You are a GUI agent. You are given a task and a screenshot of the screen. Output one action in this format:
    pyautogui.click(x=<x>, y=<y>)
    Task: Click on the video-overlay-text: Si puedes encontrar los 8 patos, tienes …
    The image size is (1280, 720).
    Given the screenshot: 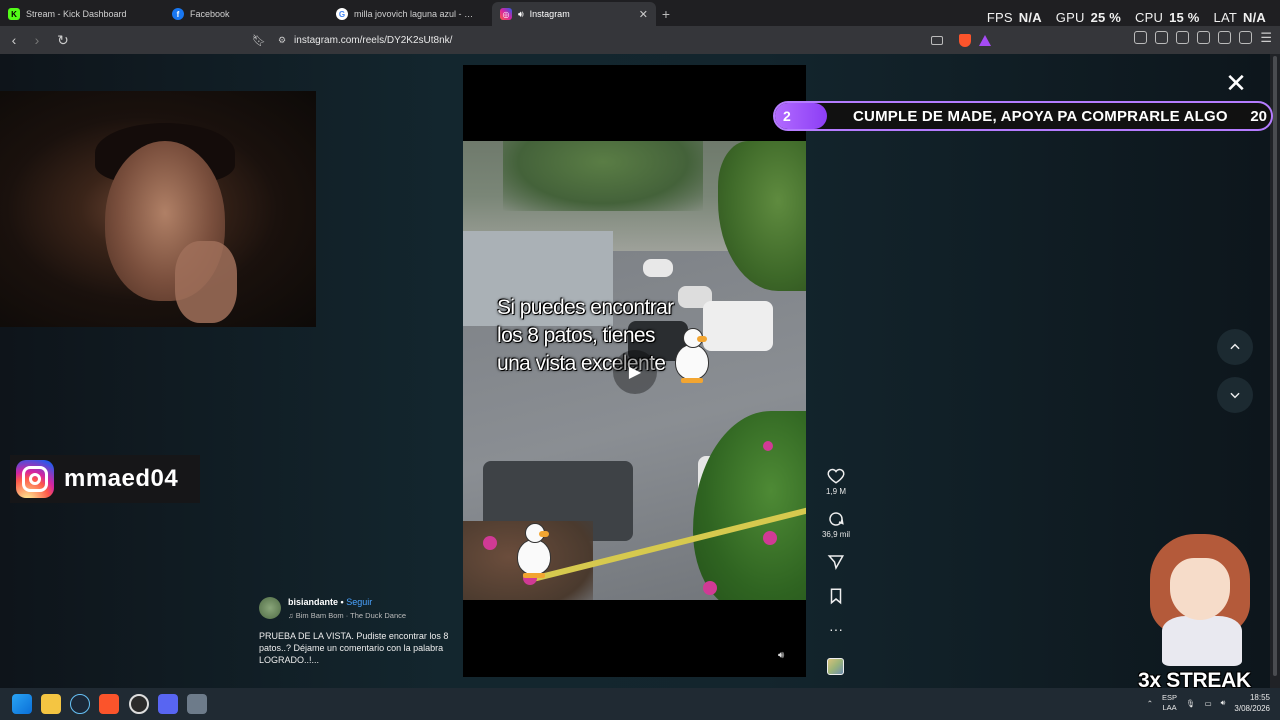 What is the action you would take?
    pyautogui.click(x=585, y=335)
    